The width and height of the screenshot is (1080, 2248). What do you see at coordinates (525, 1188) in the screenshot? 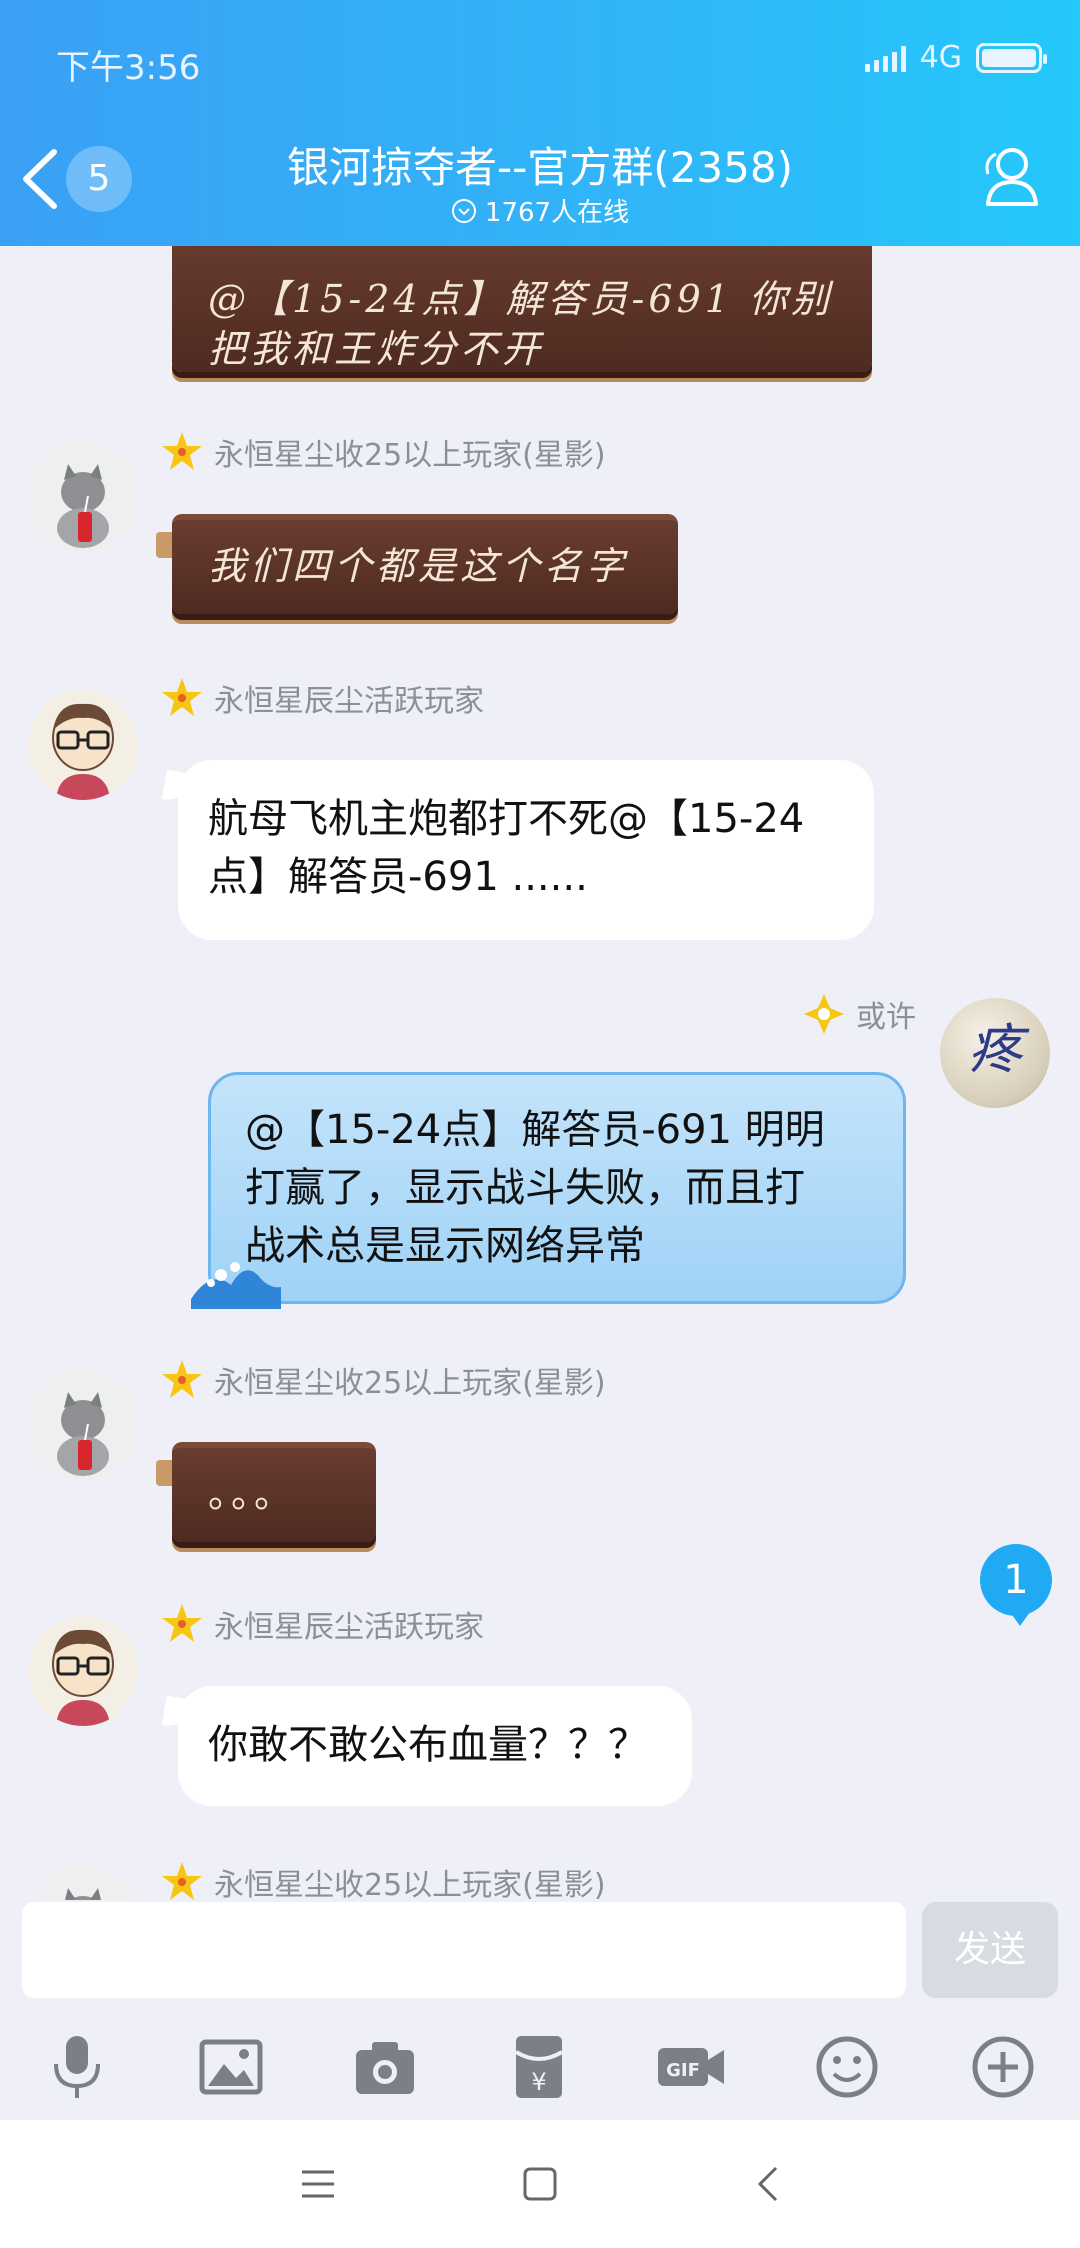
I see `message-text: 打赢了，显示战斗失败，而且打` at bounding box center [525, 1188].